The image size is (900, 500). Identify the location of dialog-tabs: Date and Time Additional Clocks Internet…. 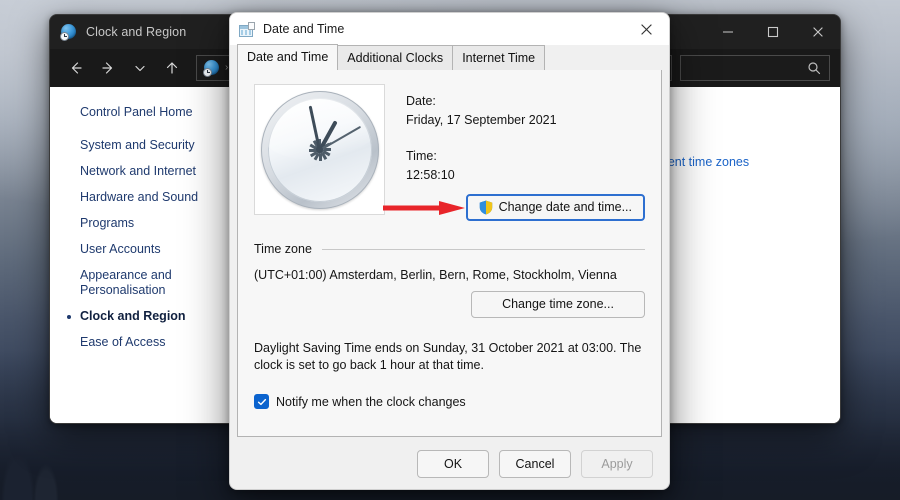
(449, 57).